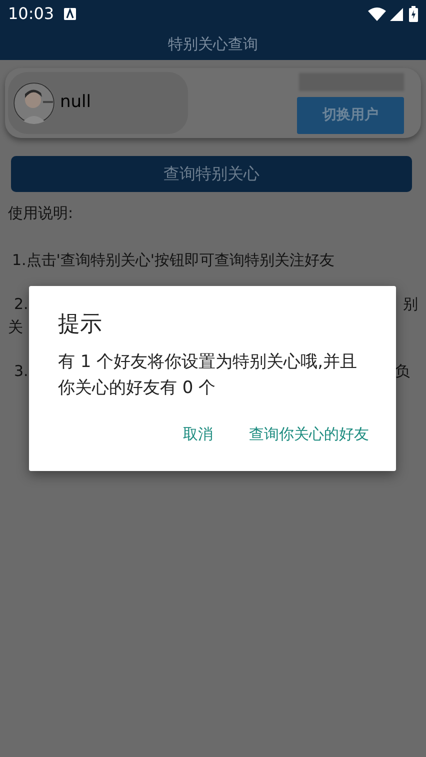  I want to click on instruction-text: 1.点击'查询特别关心'按钮即可查询特别关注好友, so click(173, 260).